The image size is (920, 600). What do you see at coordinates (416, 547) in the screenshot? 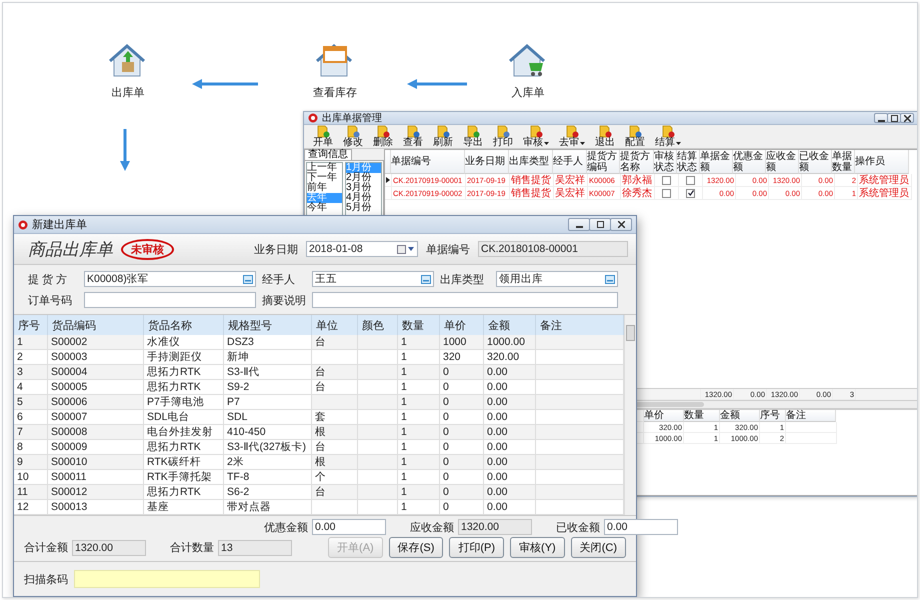
I see `dialog-button: 保存(S)` at bounding box center [416, 547].